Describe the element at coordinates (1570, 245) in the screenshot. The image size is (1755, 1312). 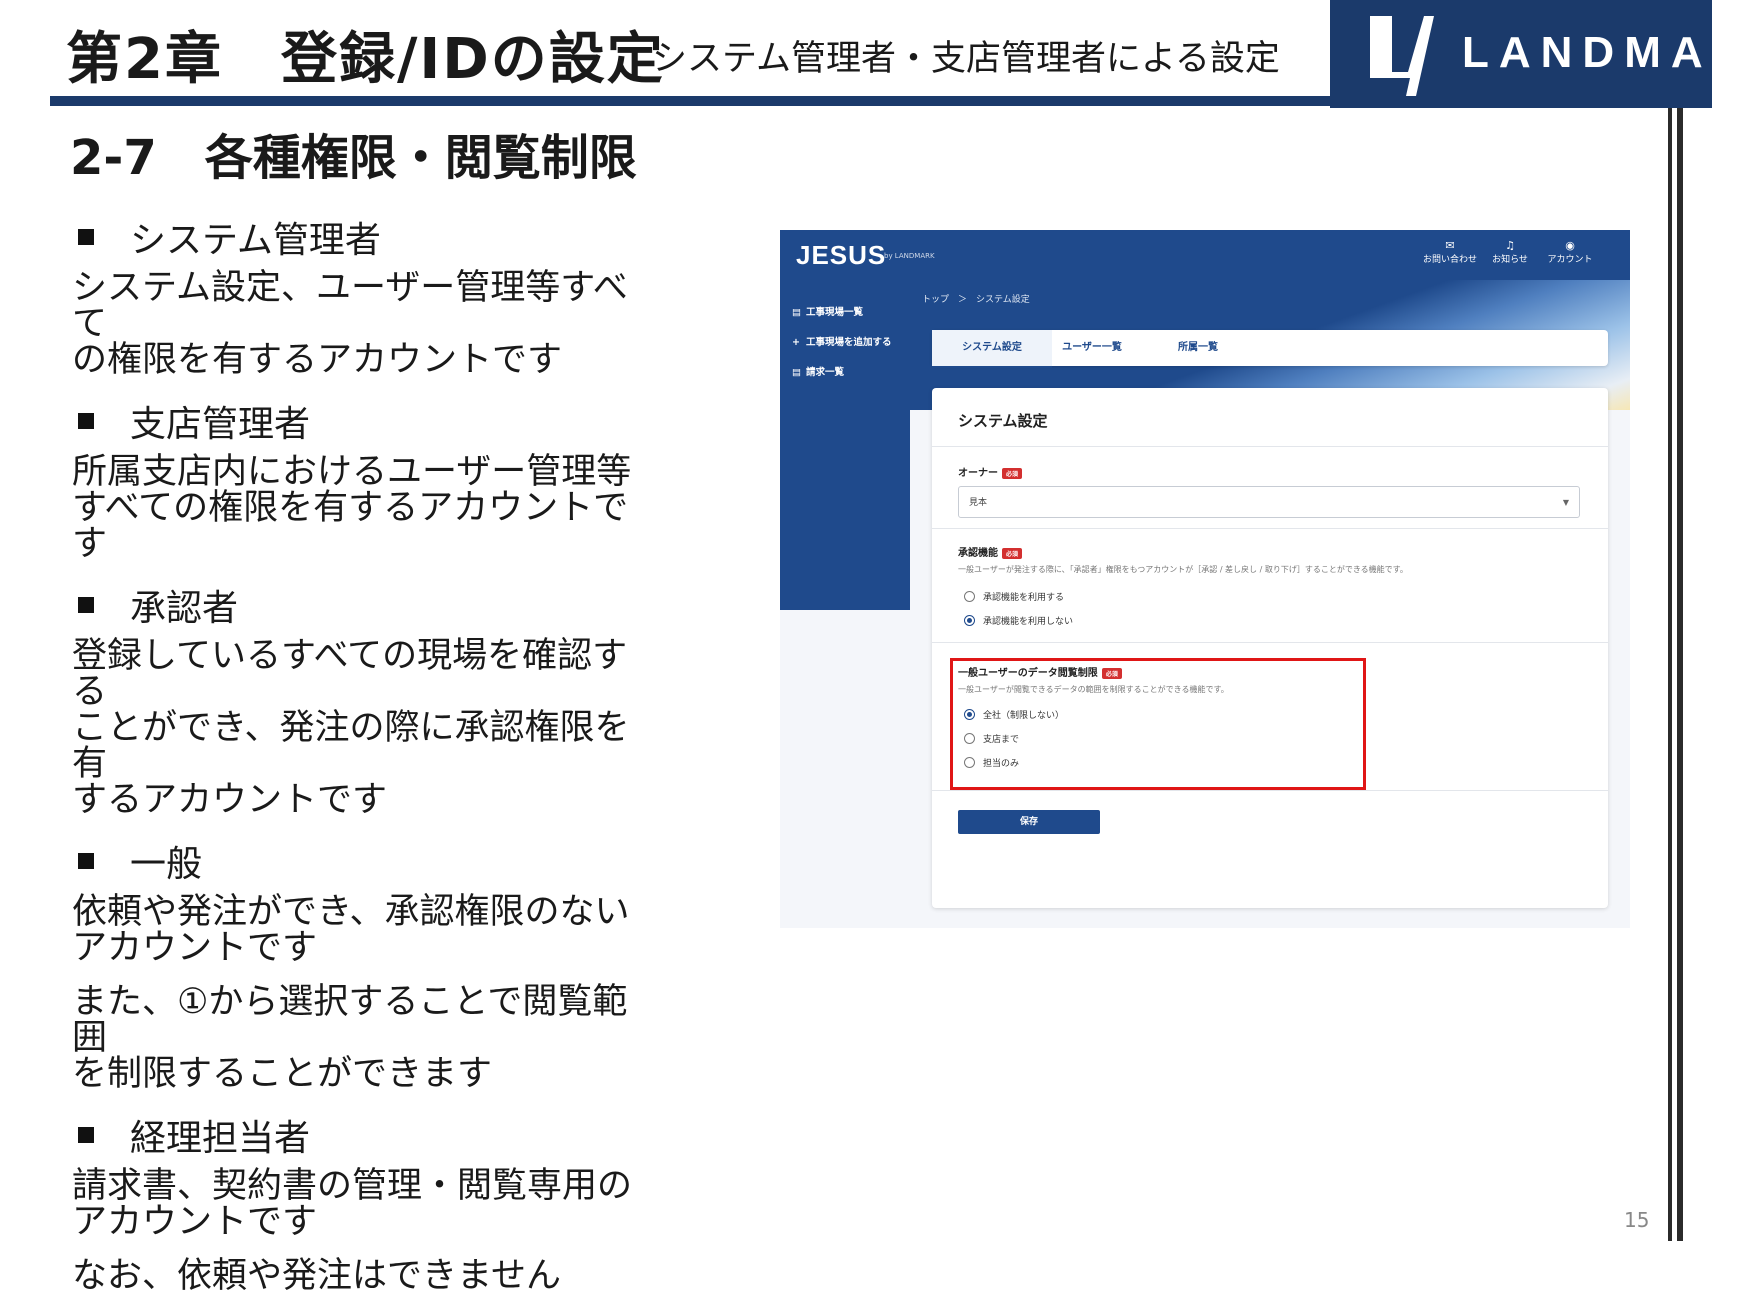
I see `account-icon: ◉` at that location.